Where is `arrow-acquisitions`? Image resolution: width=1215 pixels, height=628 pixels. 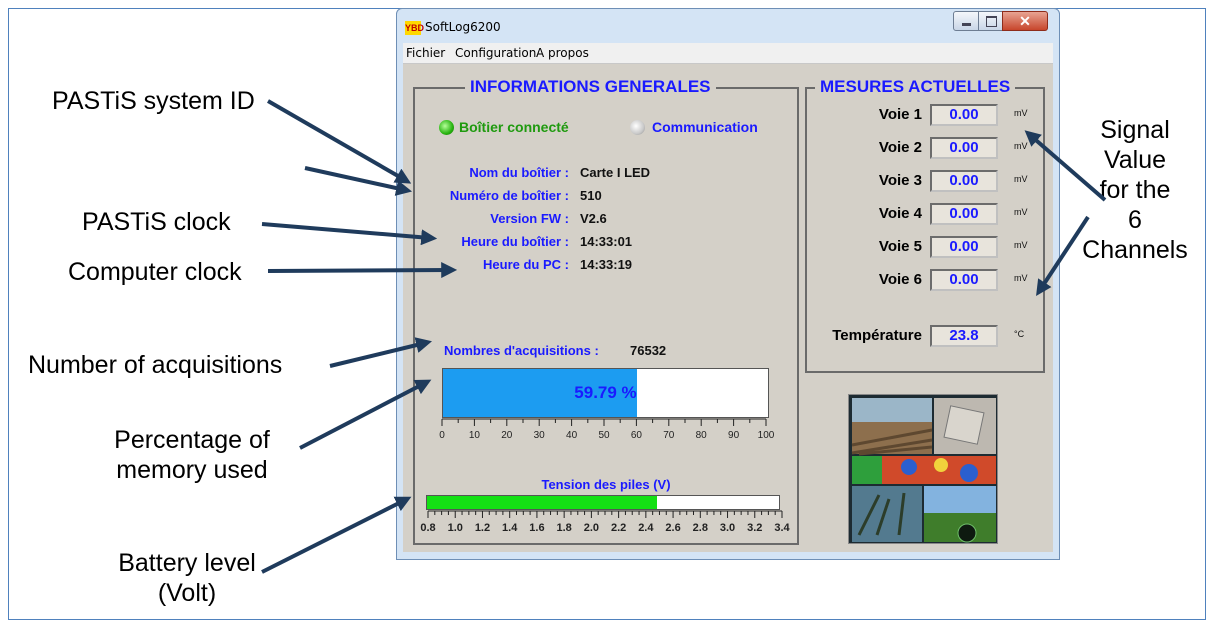 arrow-acquisitions is located at coordinates (380, 352).